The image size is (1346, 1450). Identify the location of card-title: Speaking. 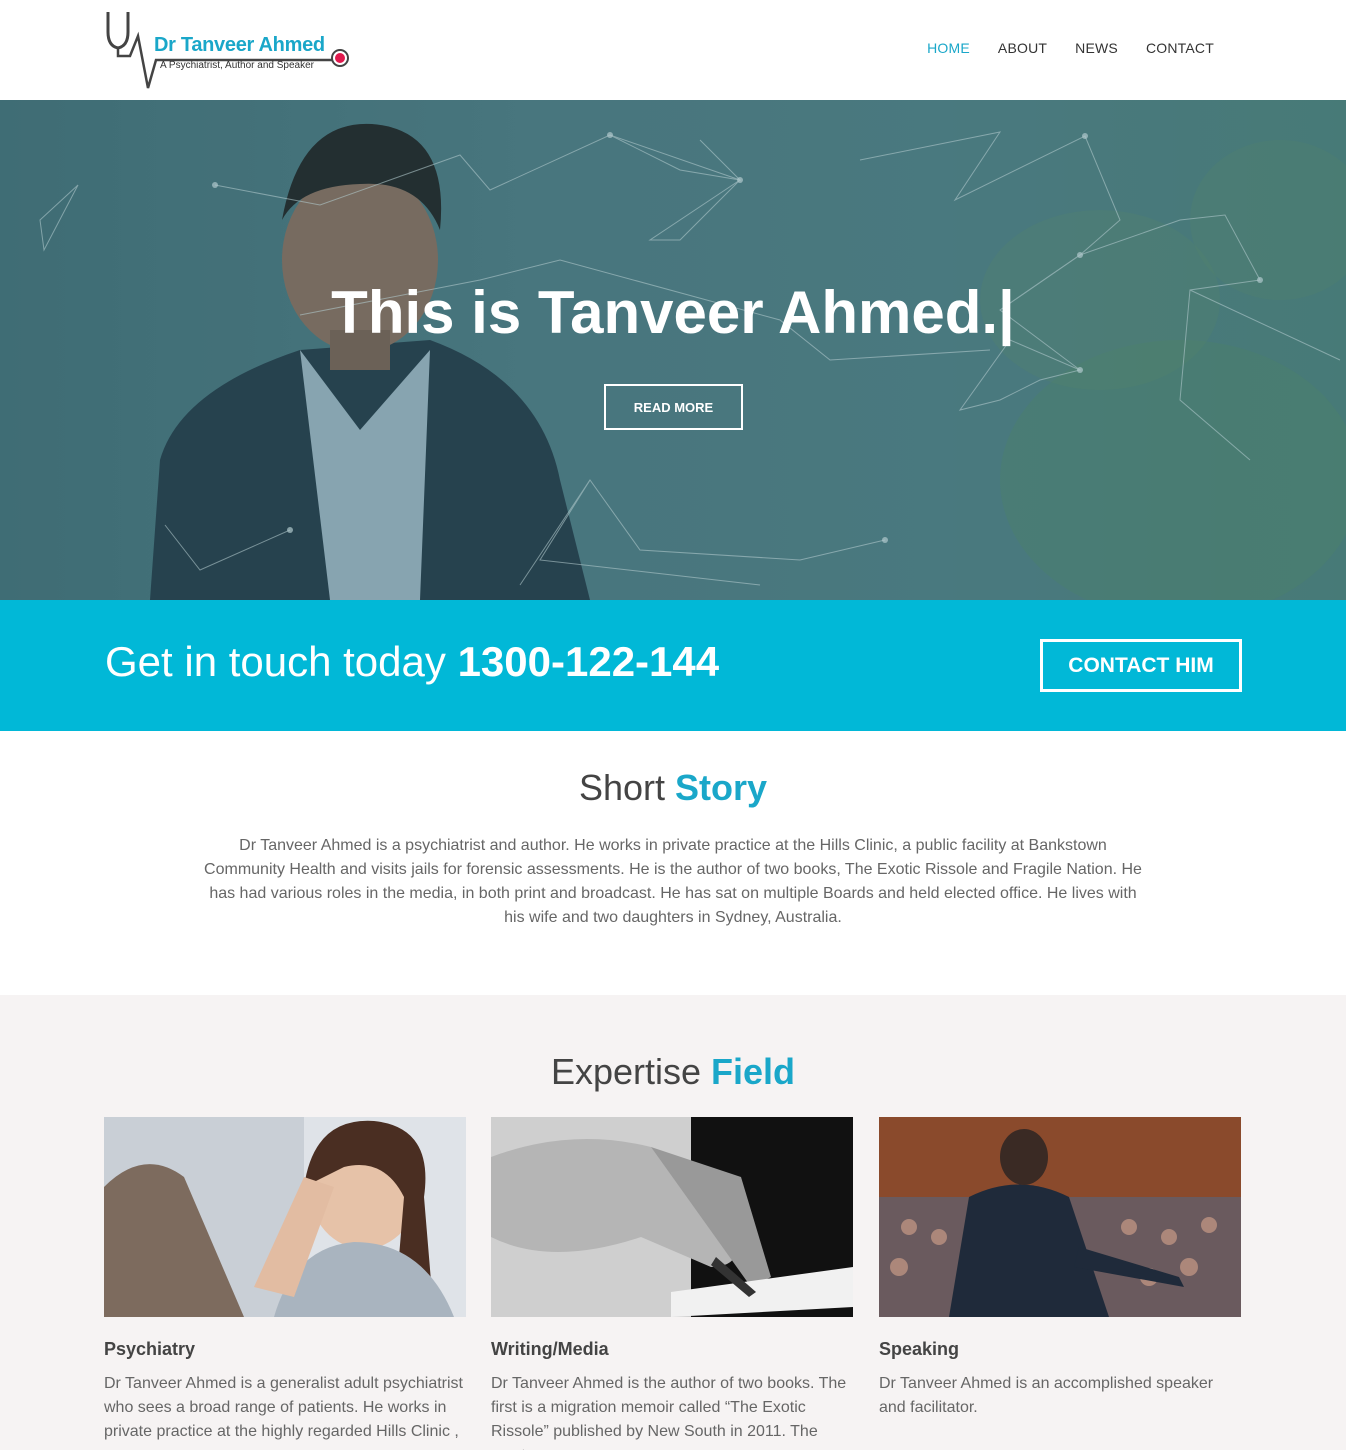
(919, 1349).